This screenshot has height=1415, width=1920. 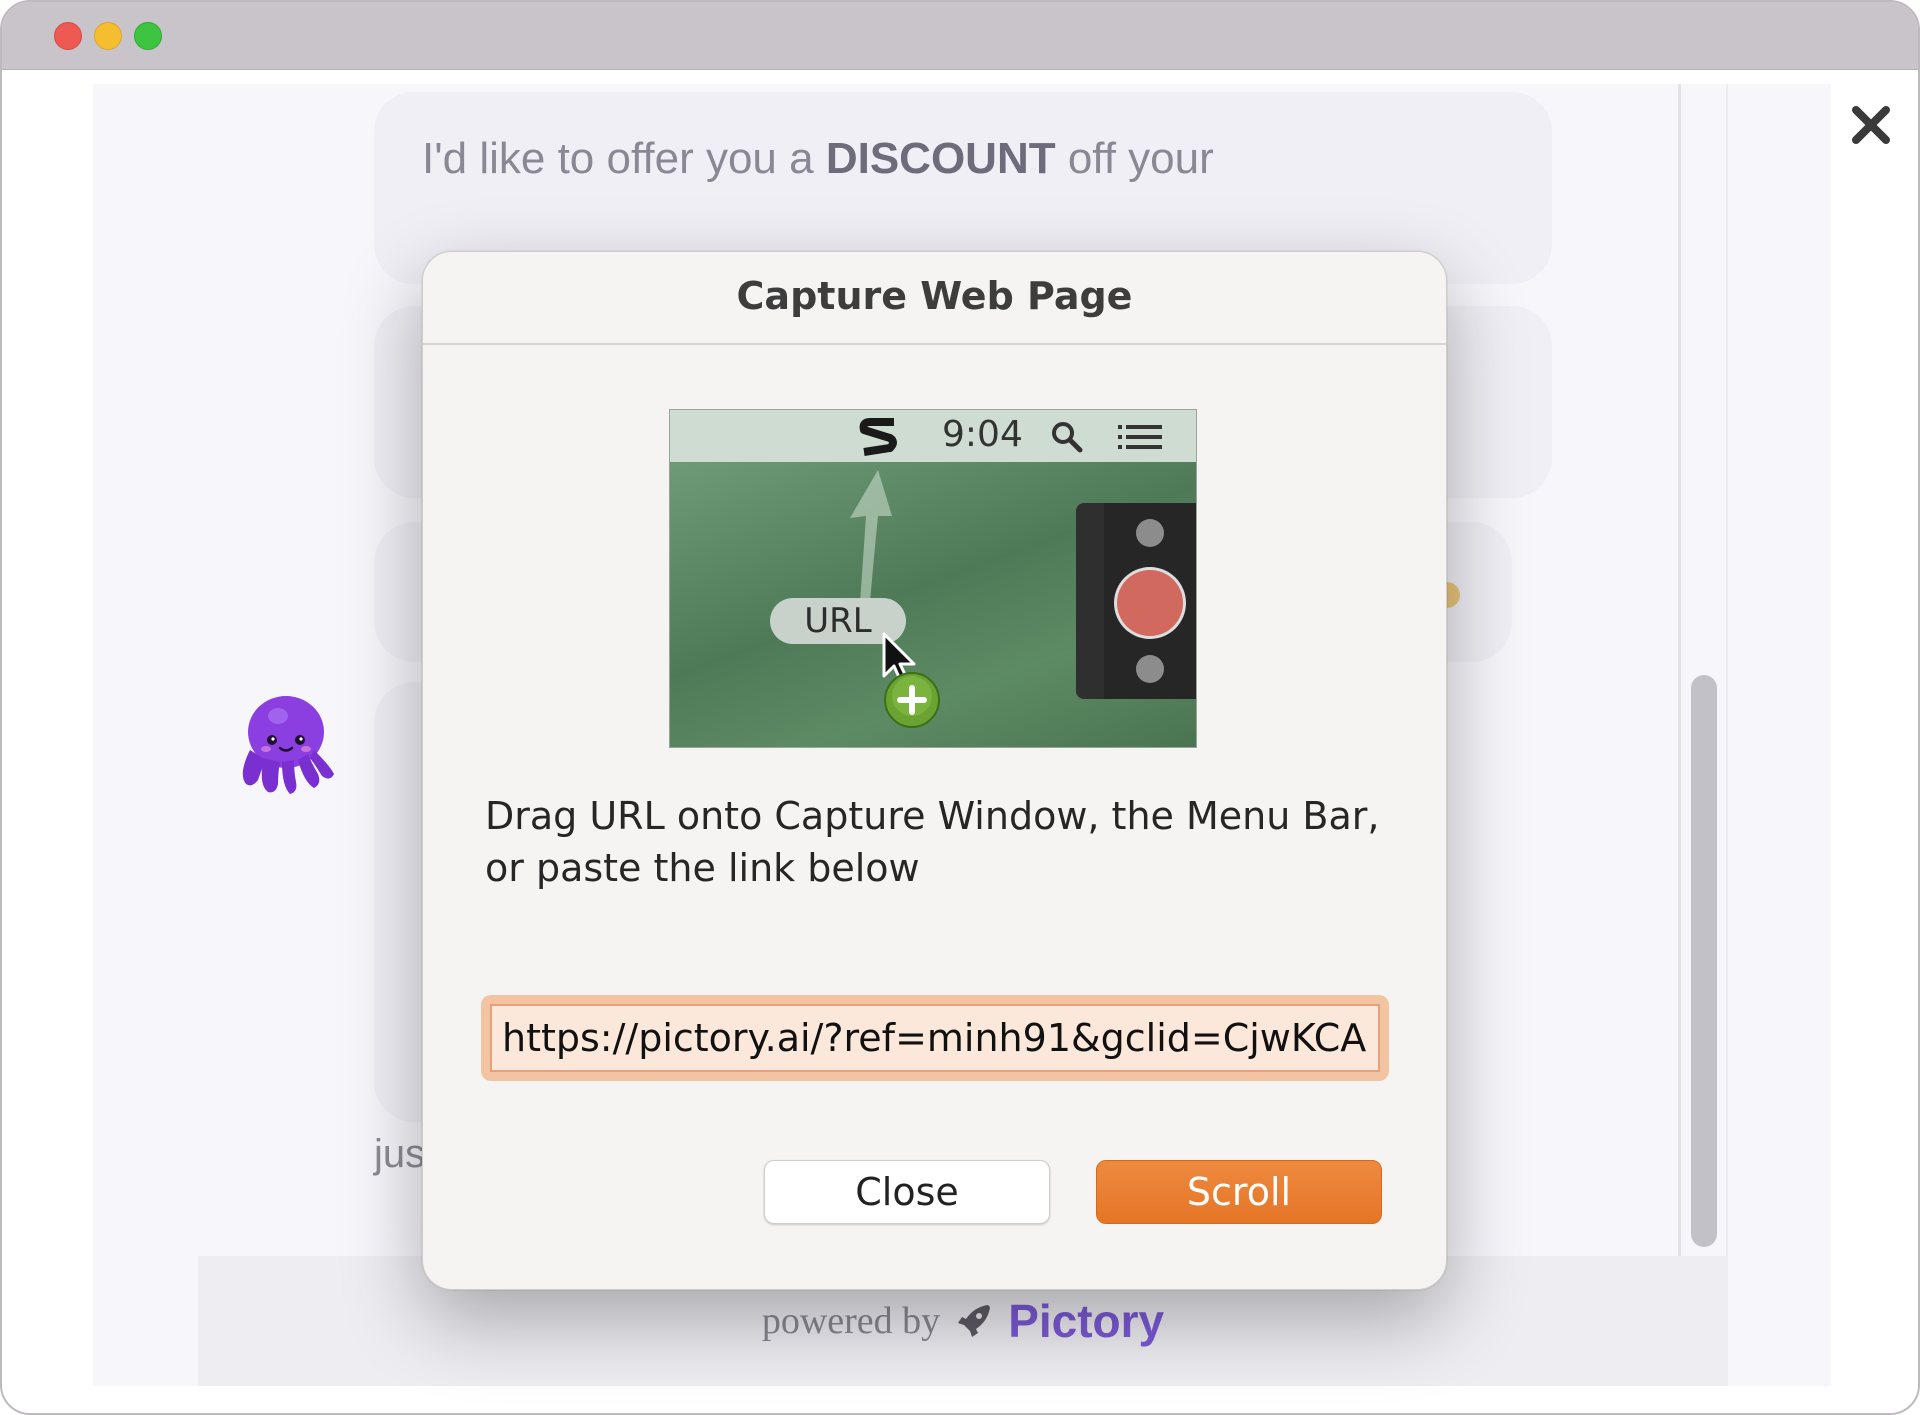 What do you see at coordinates (878, 437) in the screenshot?
I see `app-s-icon` at bounding box center [878, 437].